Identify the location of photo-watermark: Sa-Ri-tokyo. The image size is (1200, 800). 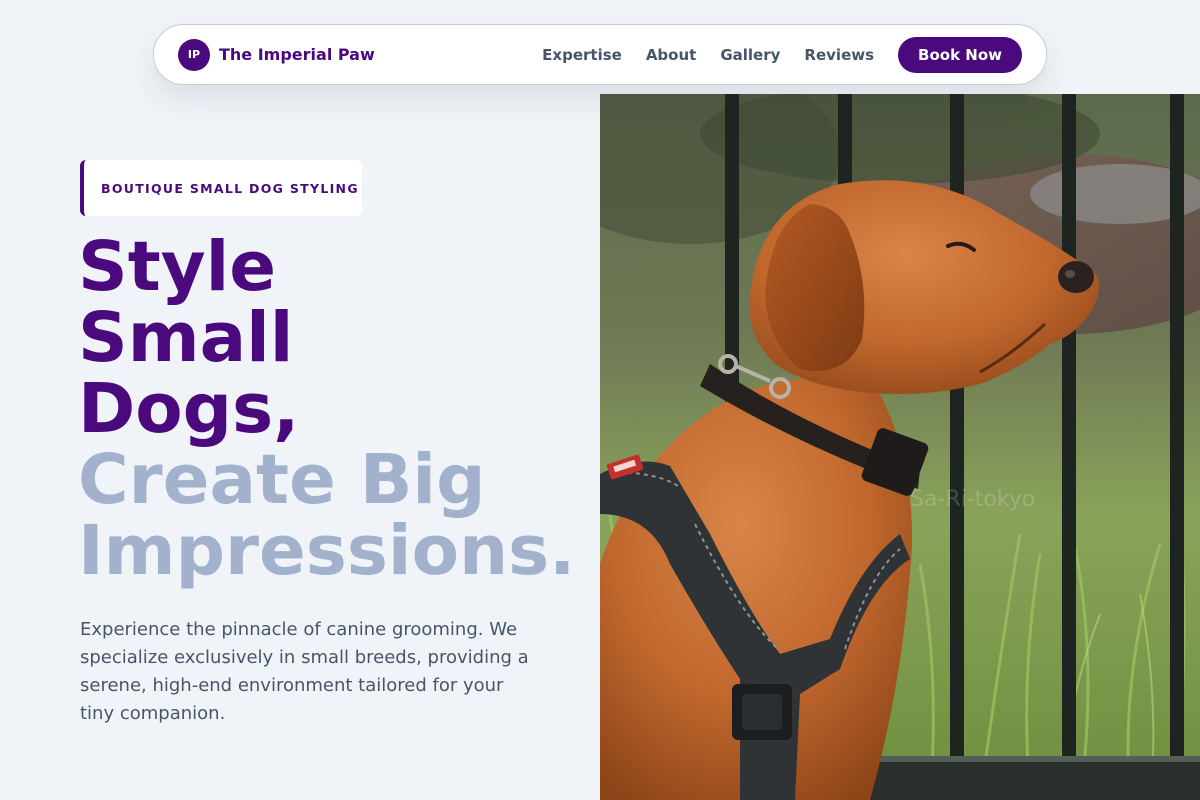
(972, 499).